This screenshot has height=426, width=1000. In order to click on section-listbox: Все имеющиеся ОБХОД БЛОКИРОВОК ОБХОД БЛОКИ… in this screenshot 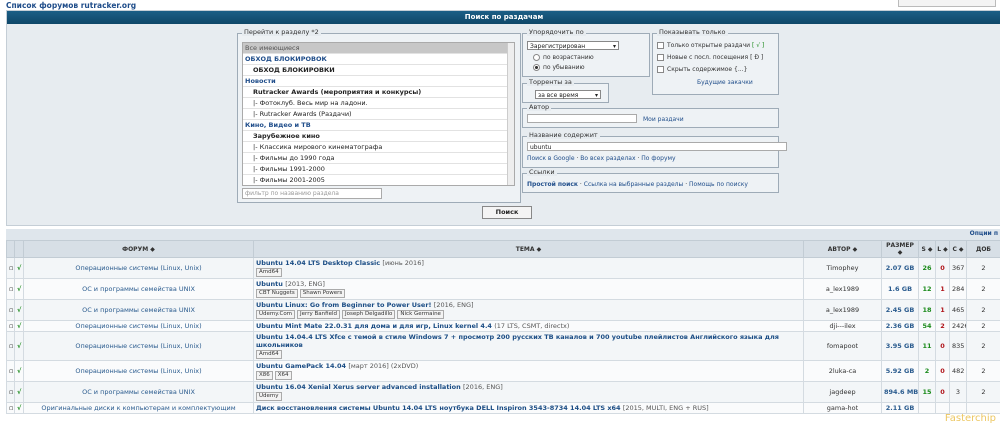, I will do `click(378, 114)`.